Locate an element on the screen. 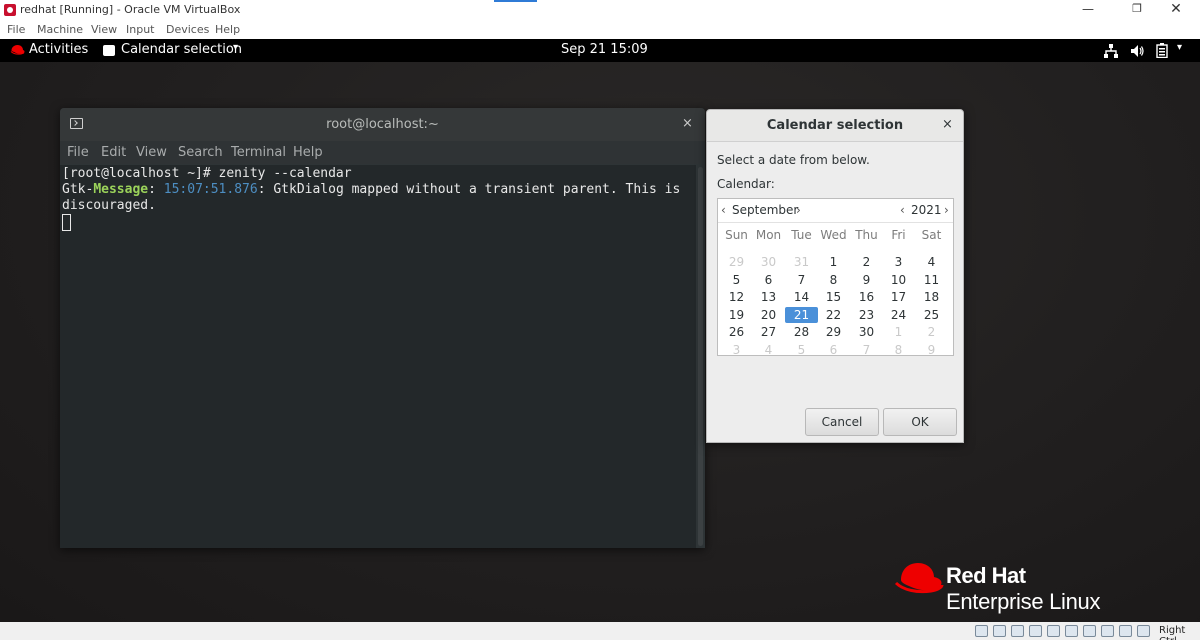  calendar-day-outside: 9 is located at coordinates (931, 350).